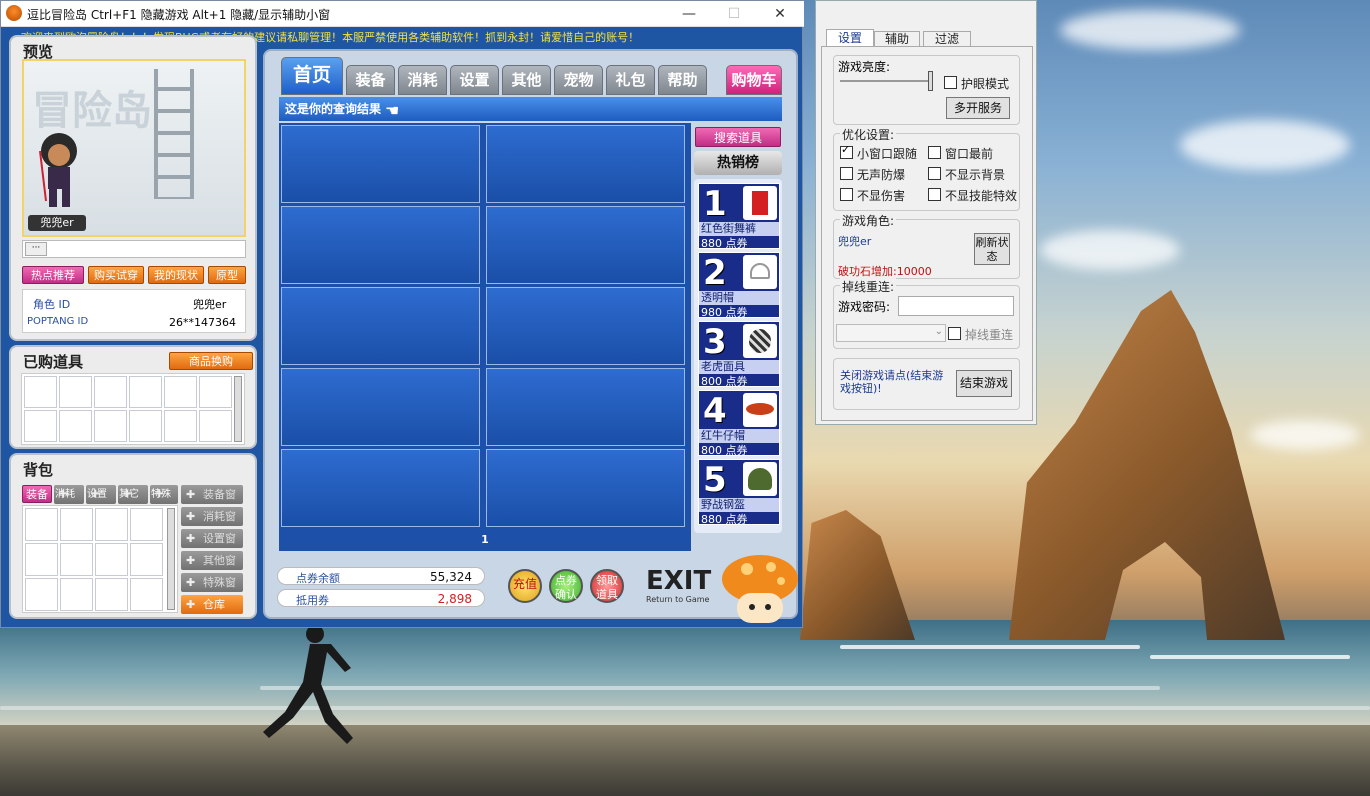 The width and height of the screenshot is (1370, 796). I want to click on minimize-button: —, so click(689, 14).